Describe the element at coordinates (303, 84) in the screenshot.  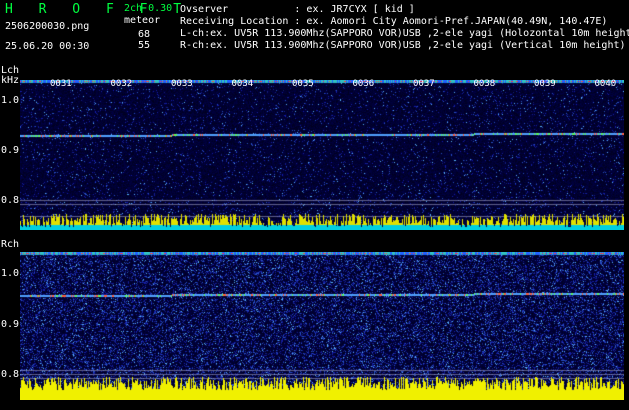
I see `time-tick-0035: 0035` at that location.